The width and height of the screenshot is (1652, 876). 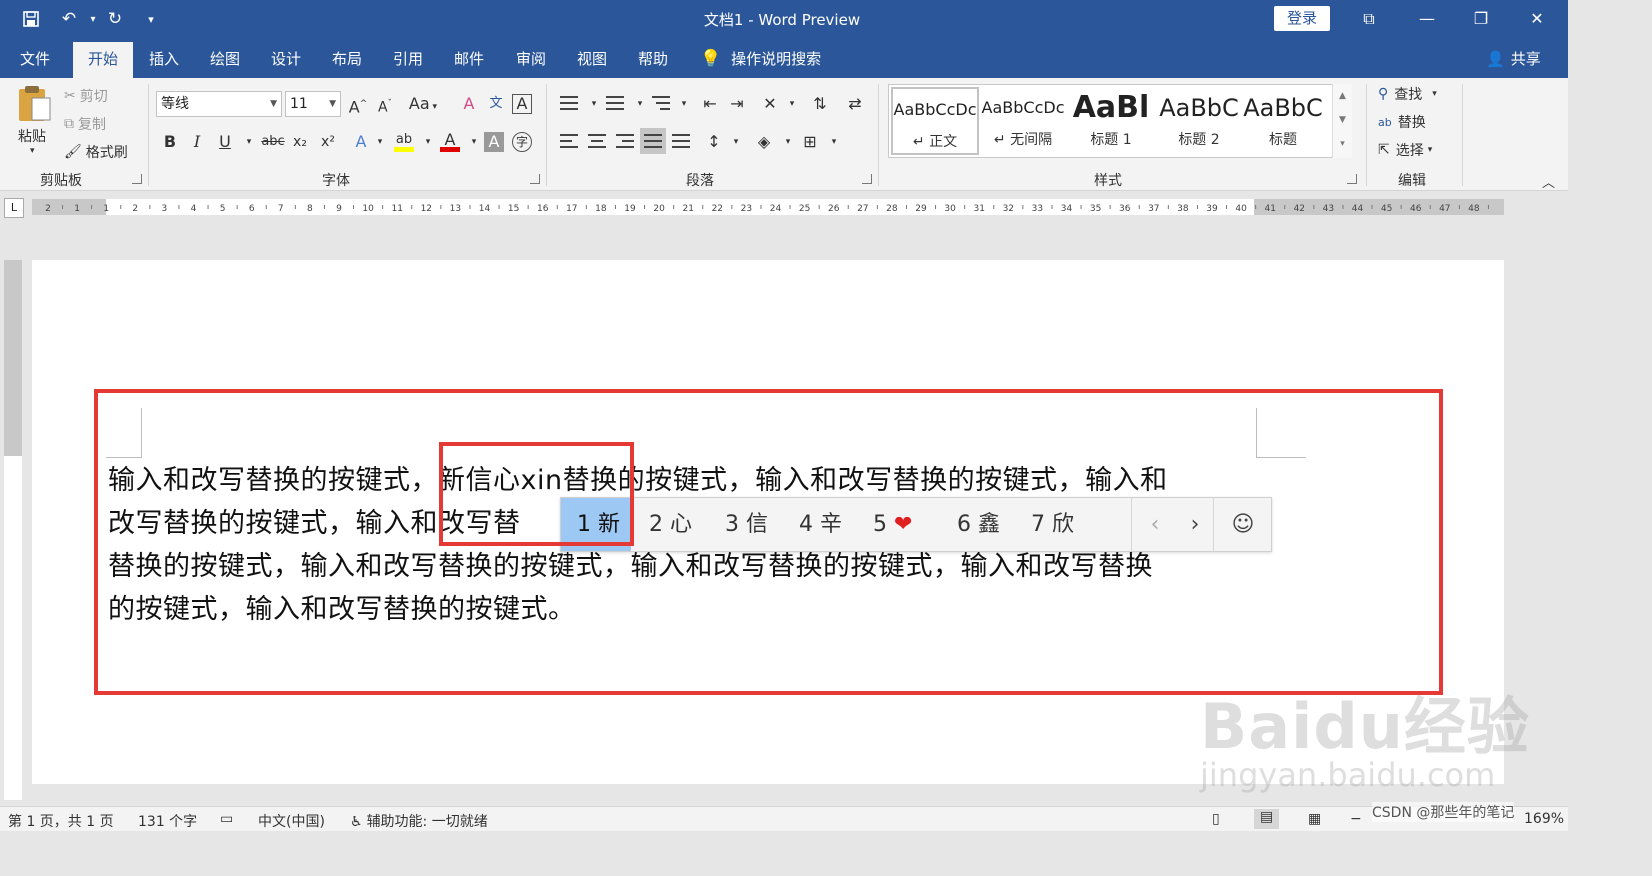 What do you see at coordinates (494, 142) in the screenshot?
I see `character-shading-icon: A` at bounding box center [494, 142].